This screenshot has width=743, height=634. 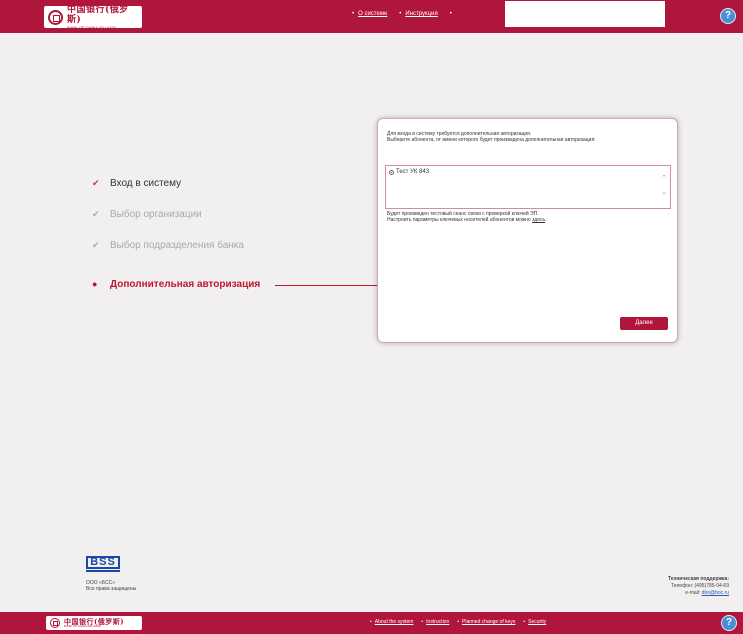 I want to click on step-label: Выбор организации, so click(x=156, y=214).